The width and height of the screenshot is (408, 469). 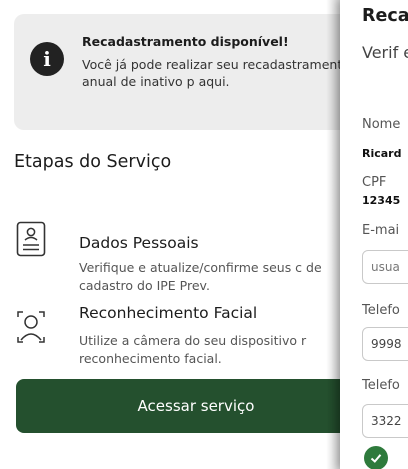 What do you see at coordinates (196, 406) in the screenshot?
I see `access-service-button: Acessar serviço` at bounding box center [196, 406].